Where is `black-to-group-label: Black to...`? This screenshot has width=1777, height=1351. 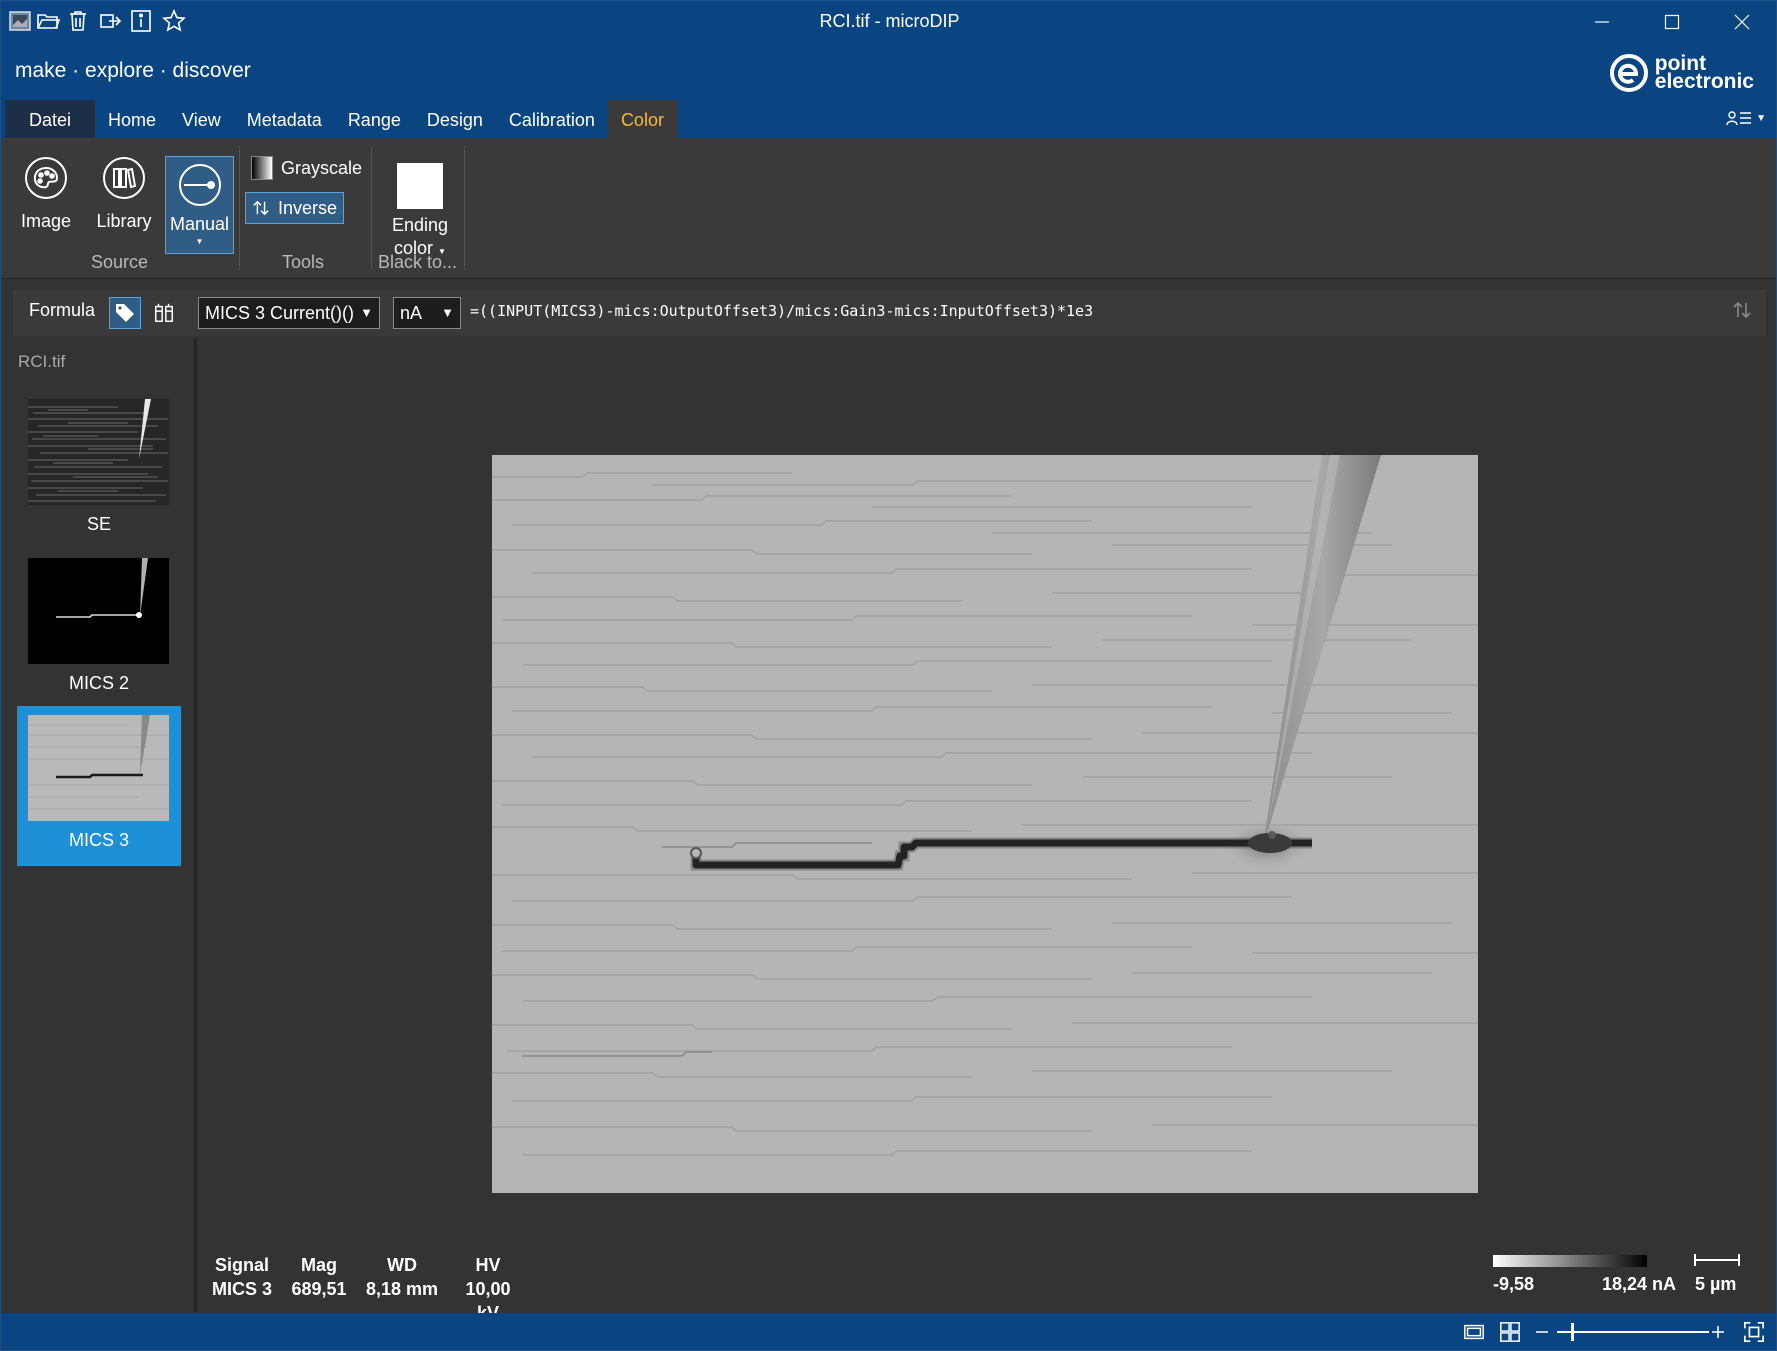
black-to-group-label: Black to... is located at coordinates (418, 262).